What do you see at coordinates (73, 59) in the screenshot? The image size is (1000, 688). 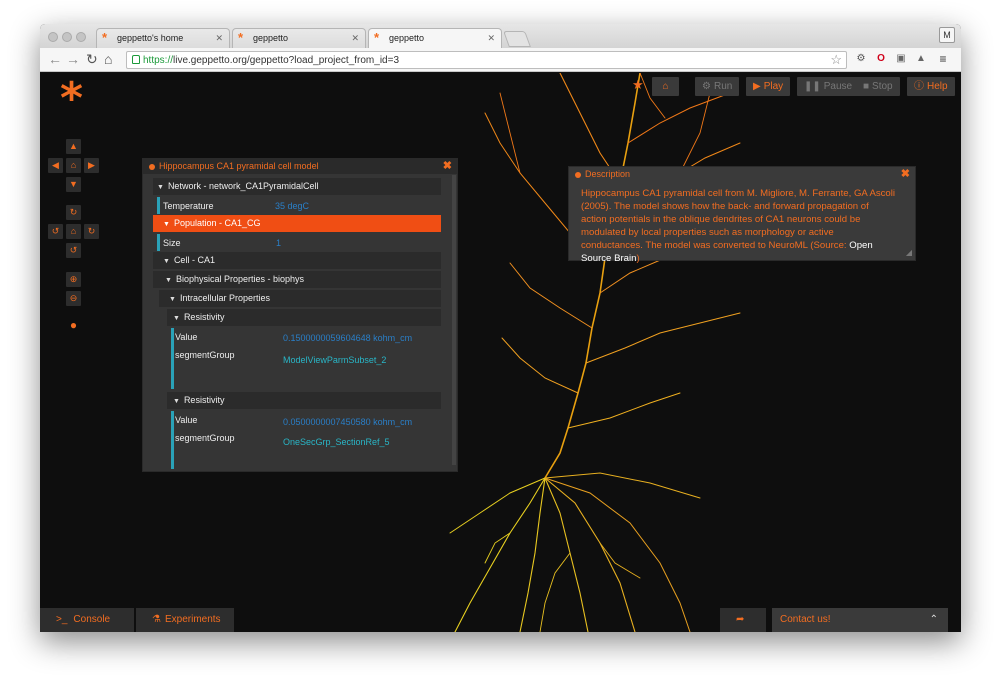 I see `forward-arrow-icon: →` at bounding box center [73, 59].